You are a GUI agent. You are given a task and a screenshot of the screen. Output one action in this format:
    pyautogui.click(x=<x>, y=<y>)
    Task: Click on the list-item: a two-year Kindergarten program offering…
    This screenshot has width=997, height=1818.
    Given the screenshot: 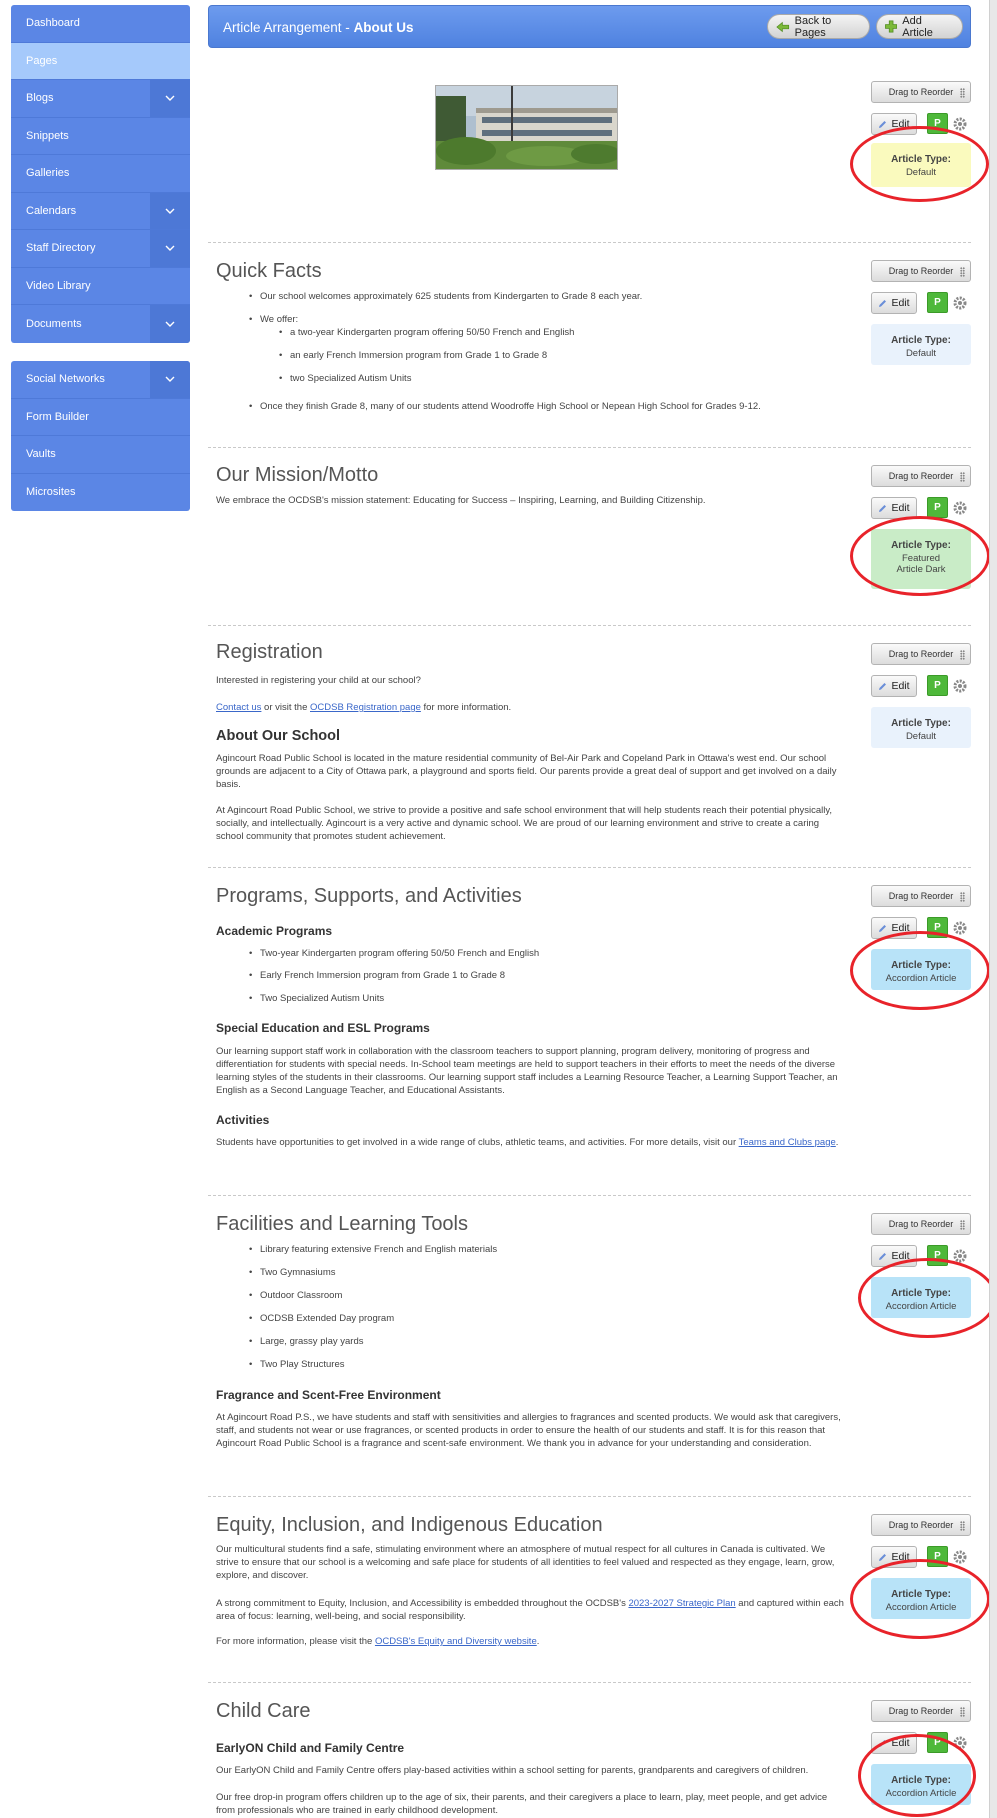 What is the action you would take?
    pyautogui.click(x=426, y=332)
    